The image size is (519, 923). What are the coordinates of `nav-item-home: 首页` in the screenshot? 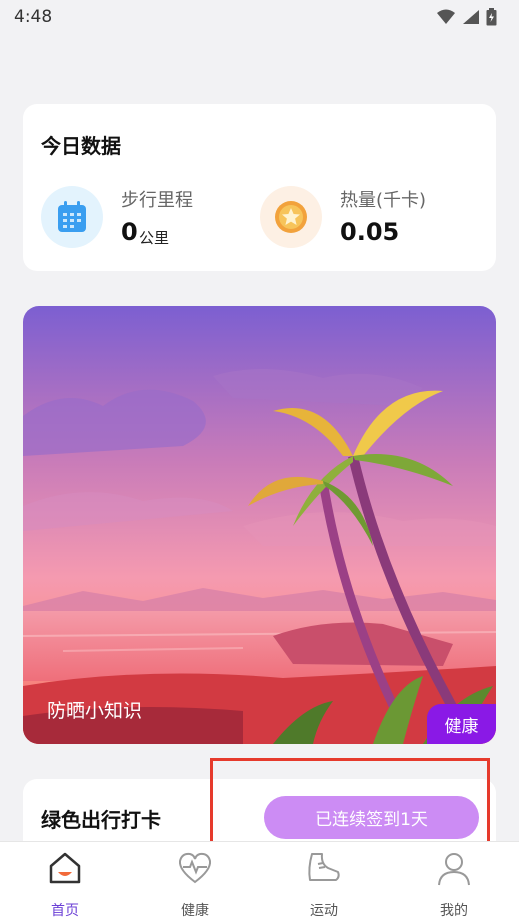 It's located at (65, 885).